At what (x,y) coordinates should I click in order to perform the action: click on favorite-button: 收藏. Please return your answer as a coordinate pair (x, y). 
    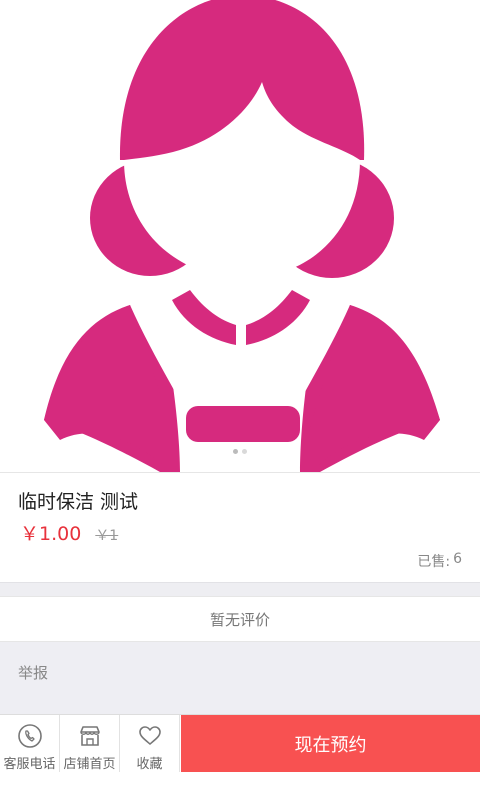
    Looking at the image, I should click on (150, 744).